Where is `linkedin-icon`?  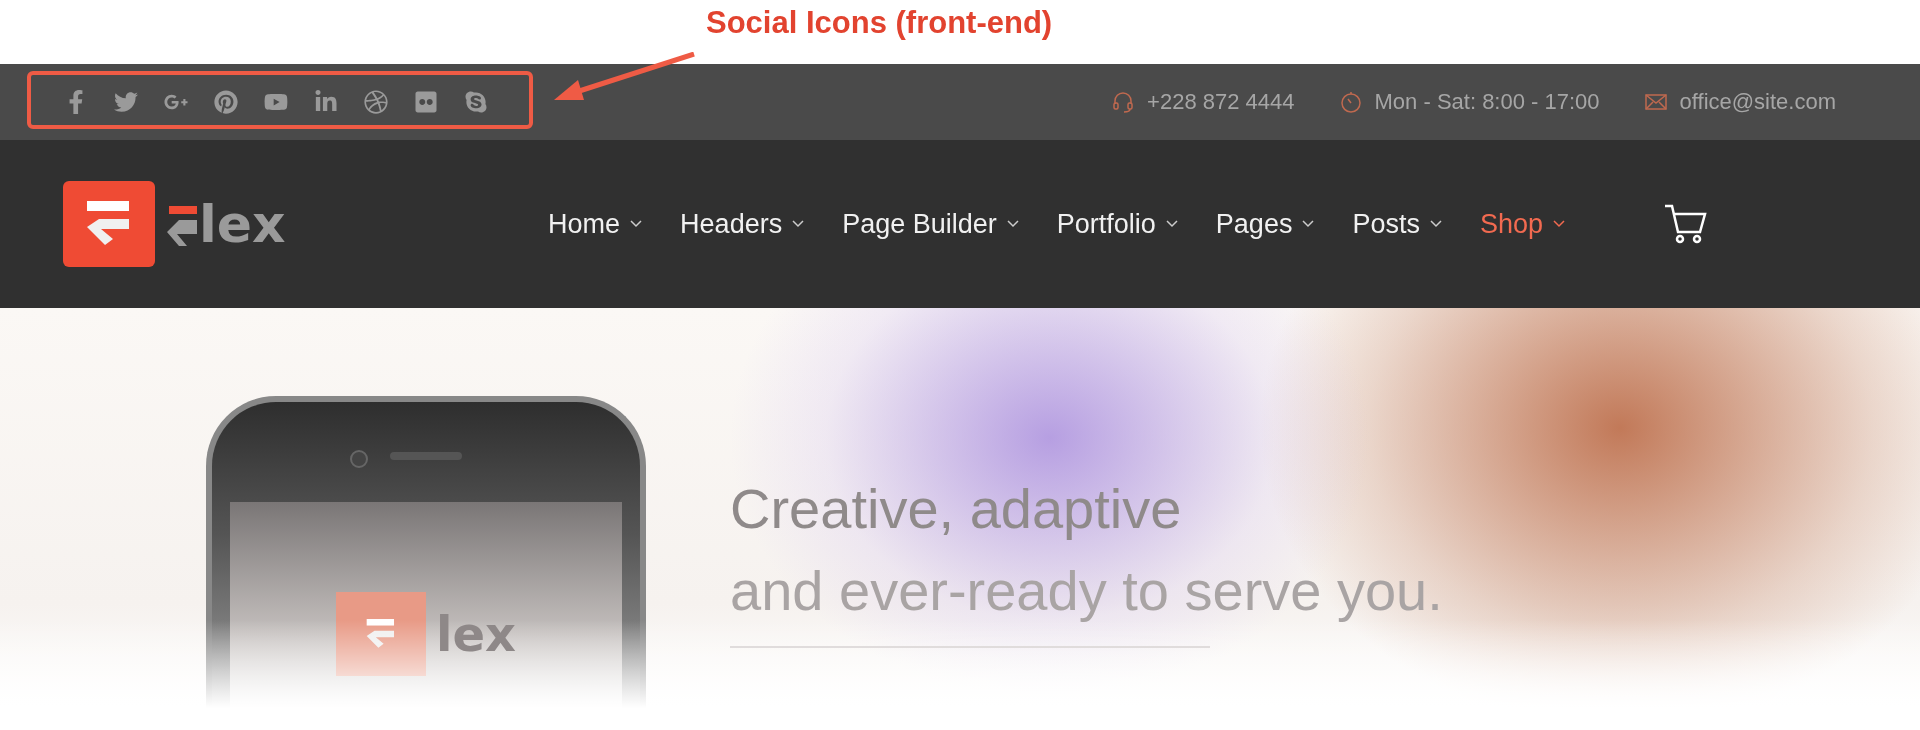 linkedin-icon is located at coordinates (326, 102).